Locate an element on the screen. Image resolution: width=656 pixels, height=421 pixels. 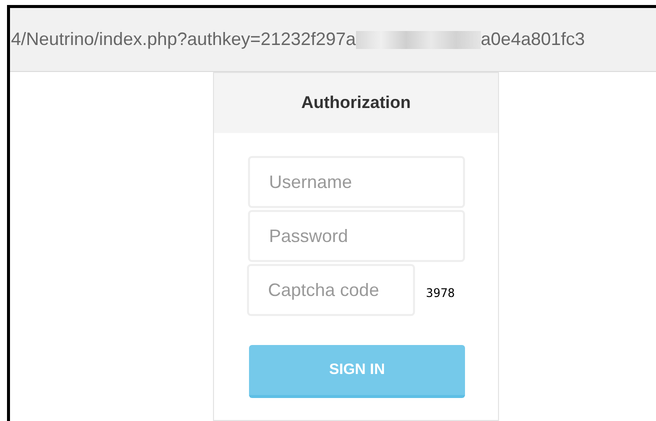
input-field: Captcha code is located at coordinates (331, 290).